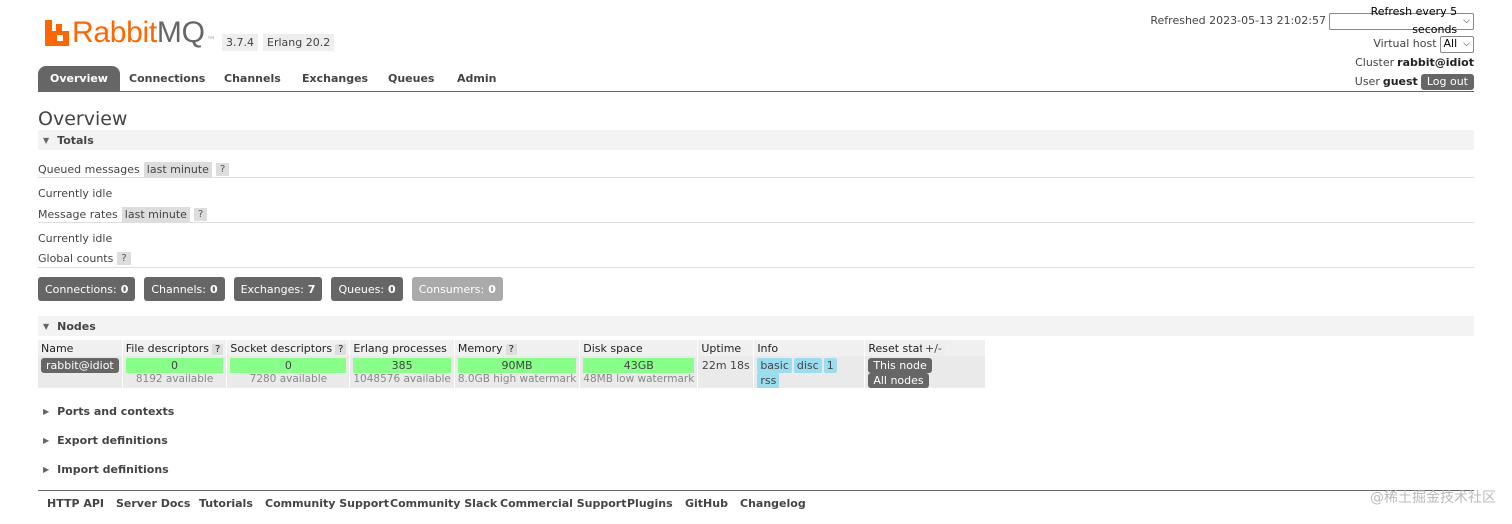 The width and height of the screenshot is (1512, 524). I want to click on column-header: Erlang processes, so click(402, 348).